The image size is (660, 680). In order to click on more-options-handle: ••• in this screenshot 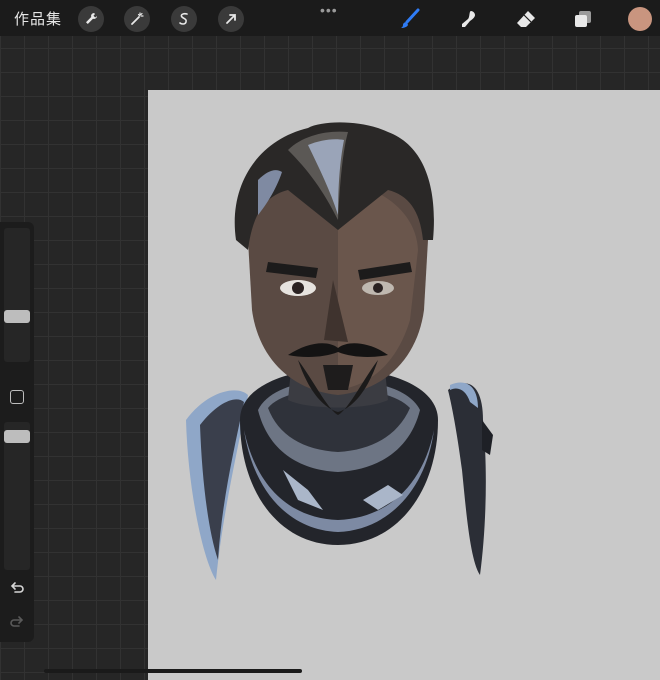, I will do `click(329, 10)`.